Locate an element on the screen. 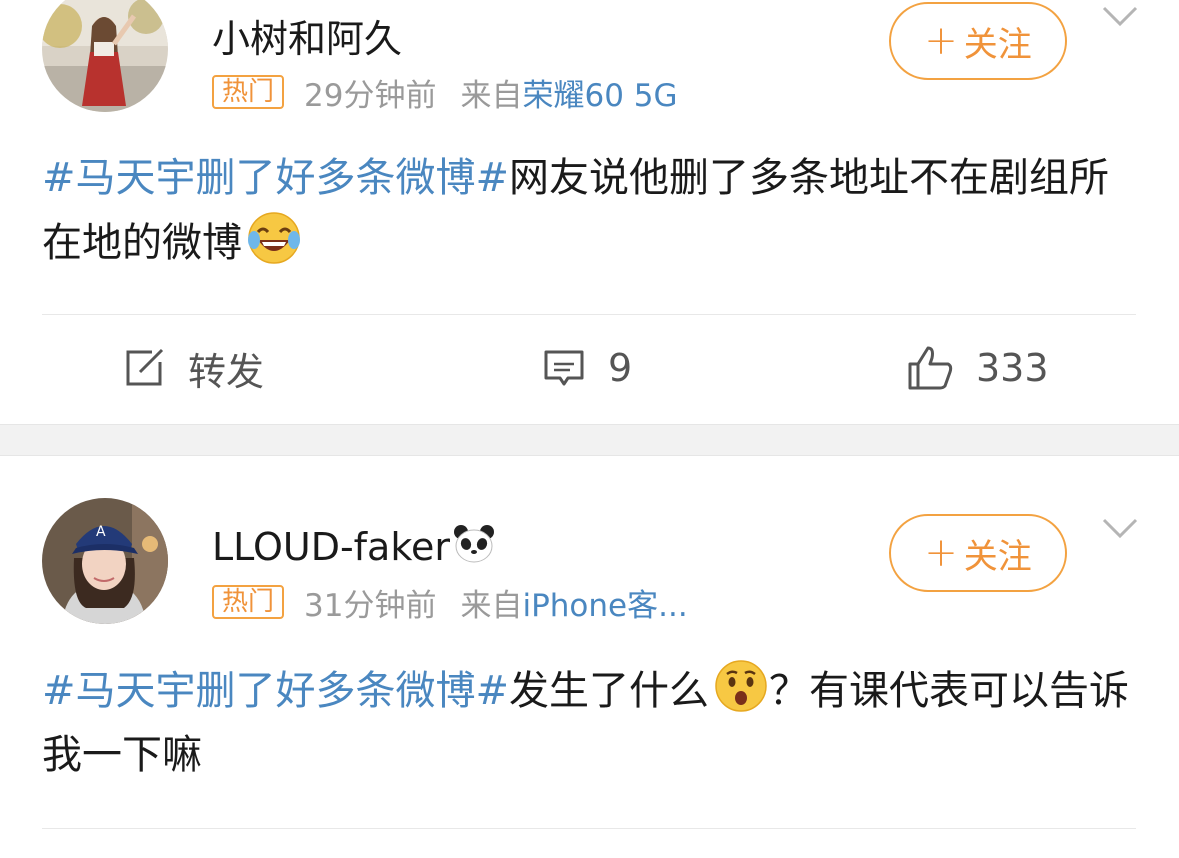  post-actions: 转发 9 333 is located at coordinates (589, 368).